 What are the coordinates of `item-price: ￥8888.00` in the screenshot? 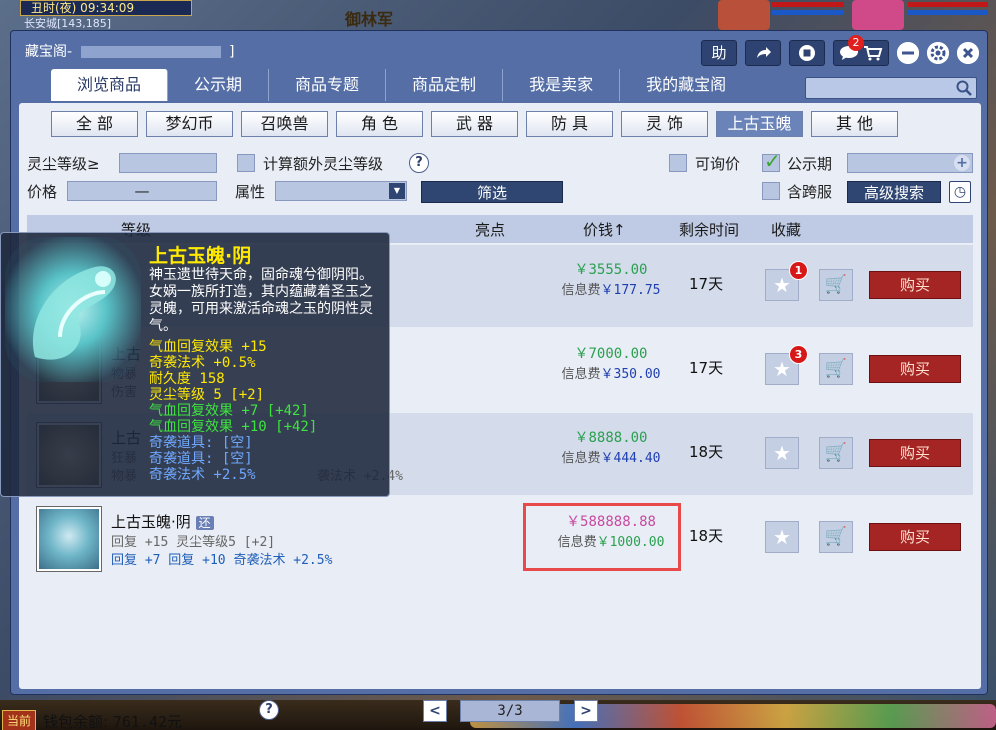 It's located at (611, 438).